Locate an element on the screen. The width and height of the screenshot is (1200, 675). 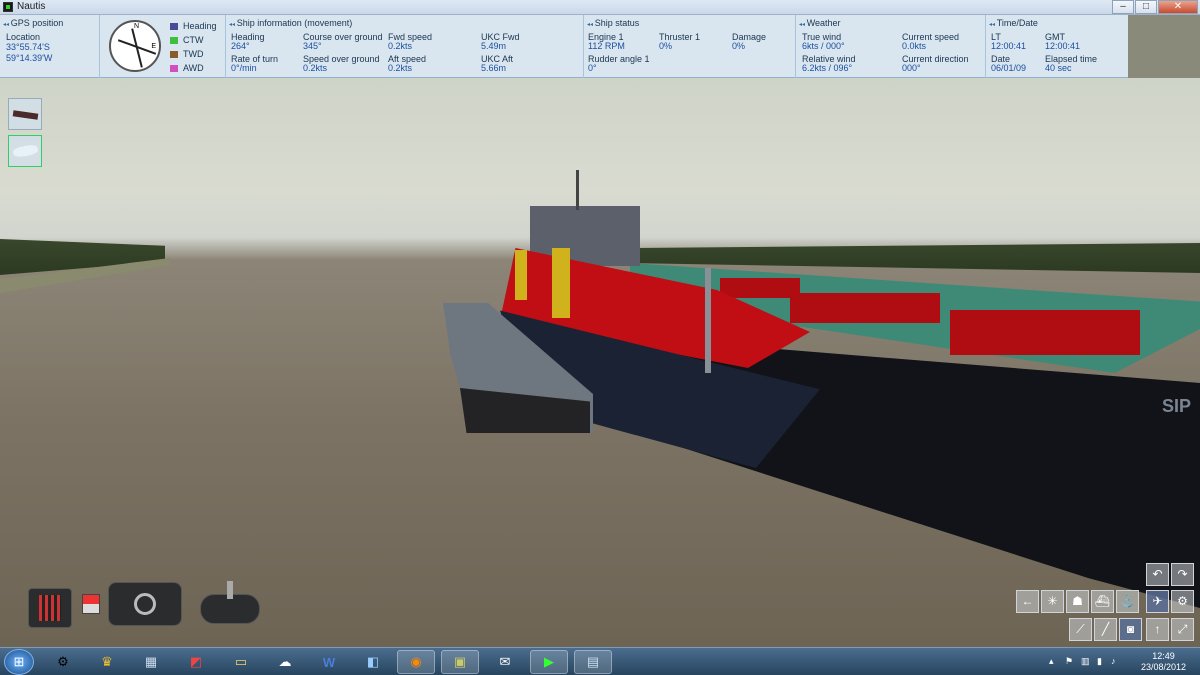
damage-value: 0% is located at coordinates (739, 46).